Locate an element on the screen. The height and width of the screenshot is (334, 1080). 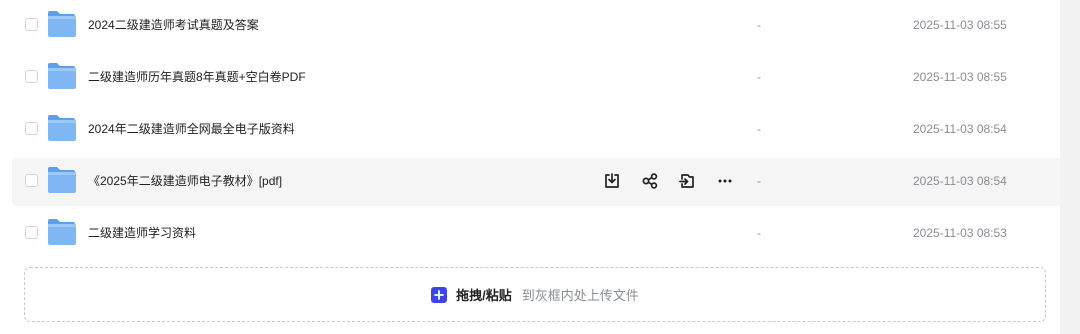
file-name: 二级建造师学习资料 is located at coordinates (142, 233).